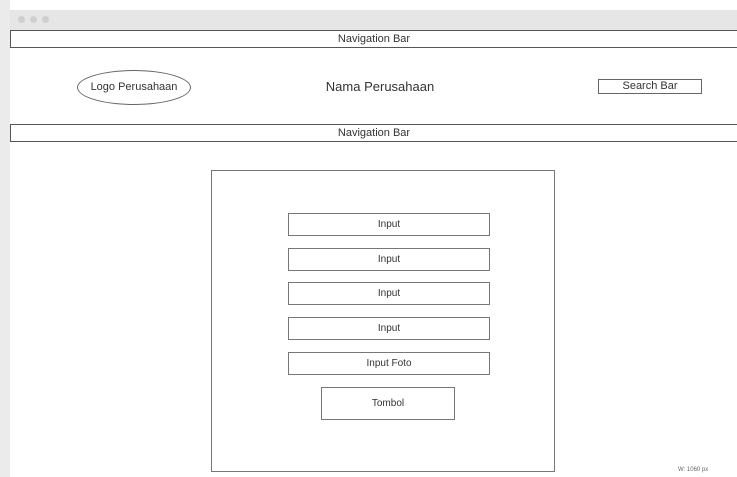 The image size is (737, 477). What do you see at coordinates (21, 19) in the screenshot?
I see `window-close-dot` at bounding box center [21, 19].